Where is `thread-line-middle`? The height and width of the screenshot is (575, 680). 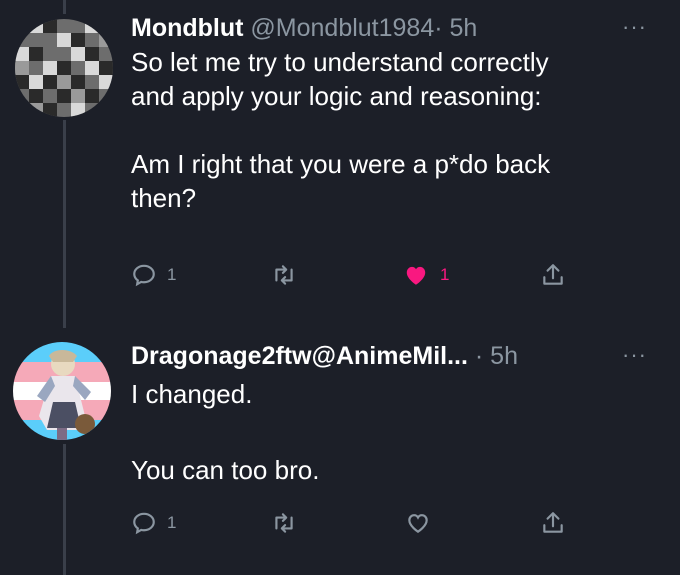
thread-line-middle is located at coordinates (64, 224).